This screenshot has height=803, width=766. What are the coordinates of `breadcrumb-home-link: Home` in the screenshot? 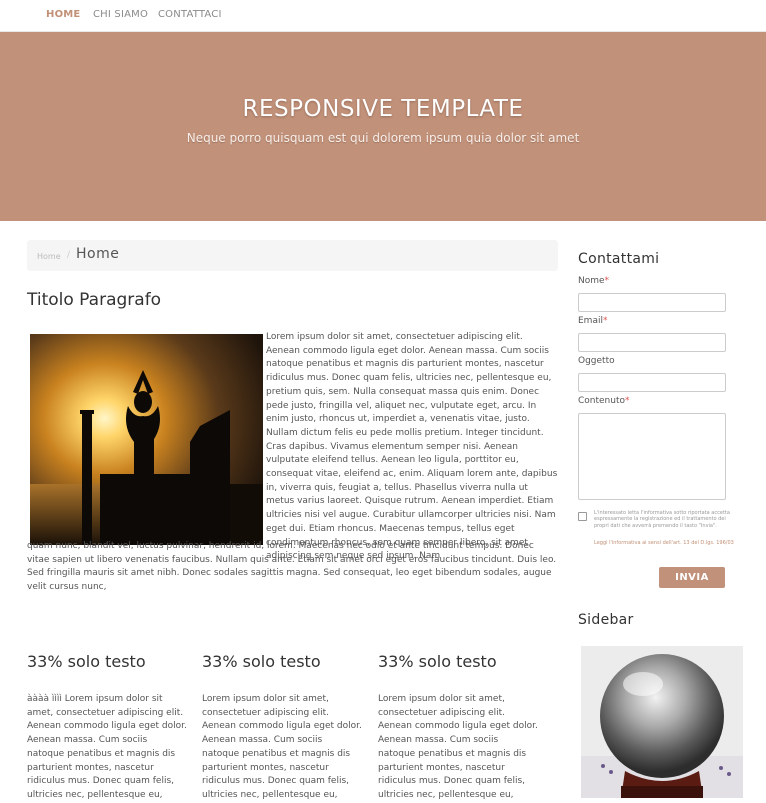 It's located at (49, 256).